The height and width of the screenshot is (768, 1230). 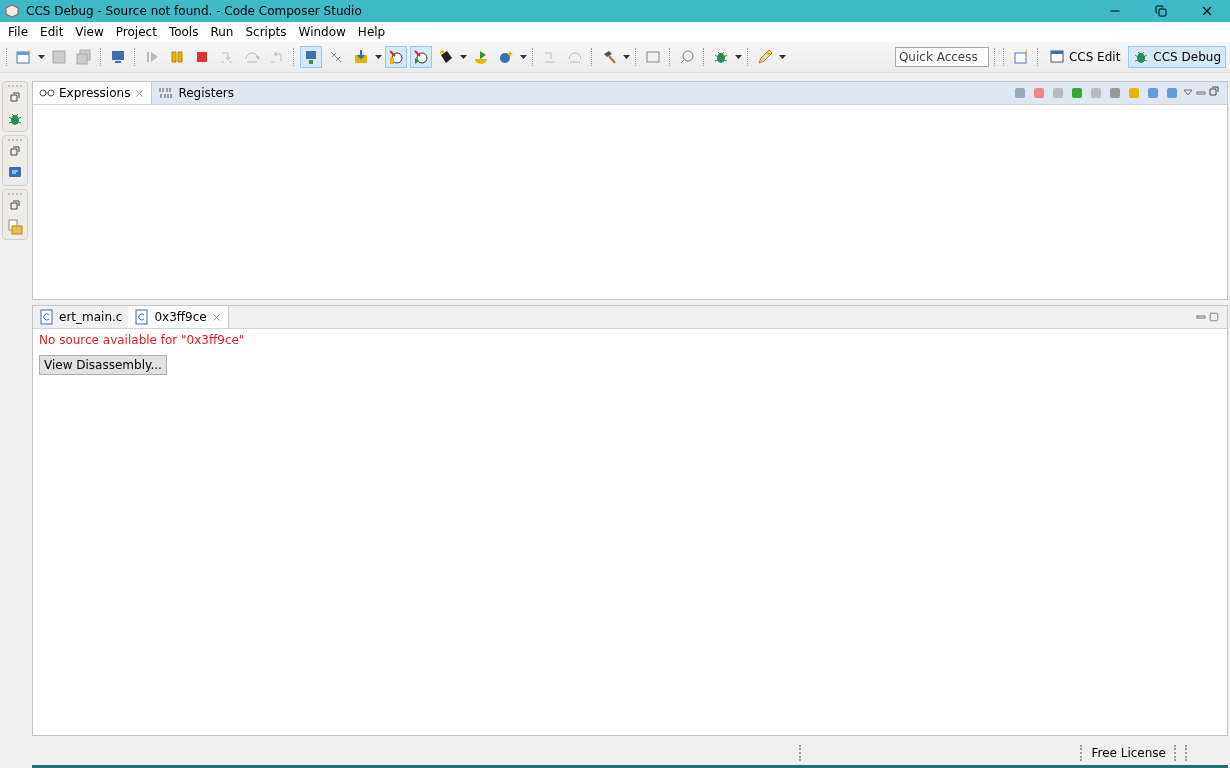 I want to click on save-icon, so click(x=59, y=57).